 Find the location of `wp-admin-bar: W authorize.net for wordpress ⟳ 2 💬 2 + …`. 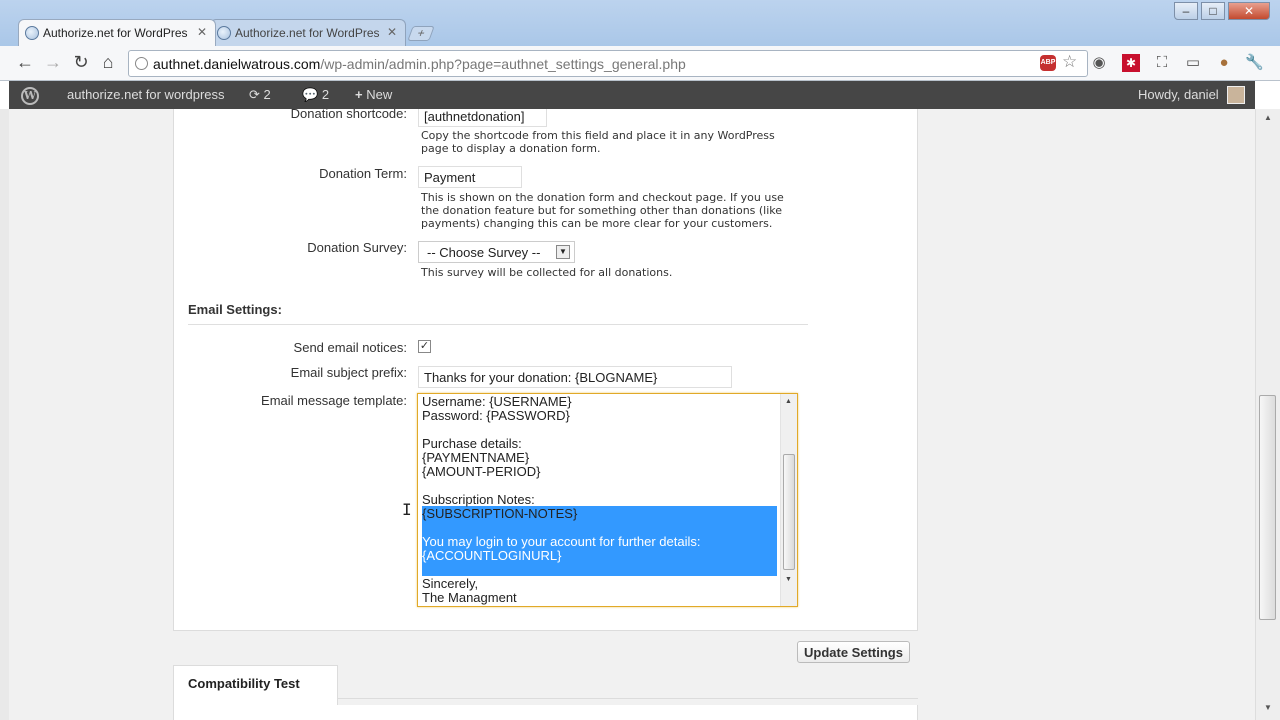

wp-admin-bar: W authorize.net for wordpress ⟳ 2 💬 2 + … is located at coordinates (632, 95).